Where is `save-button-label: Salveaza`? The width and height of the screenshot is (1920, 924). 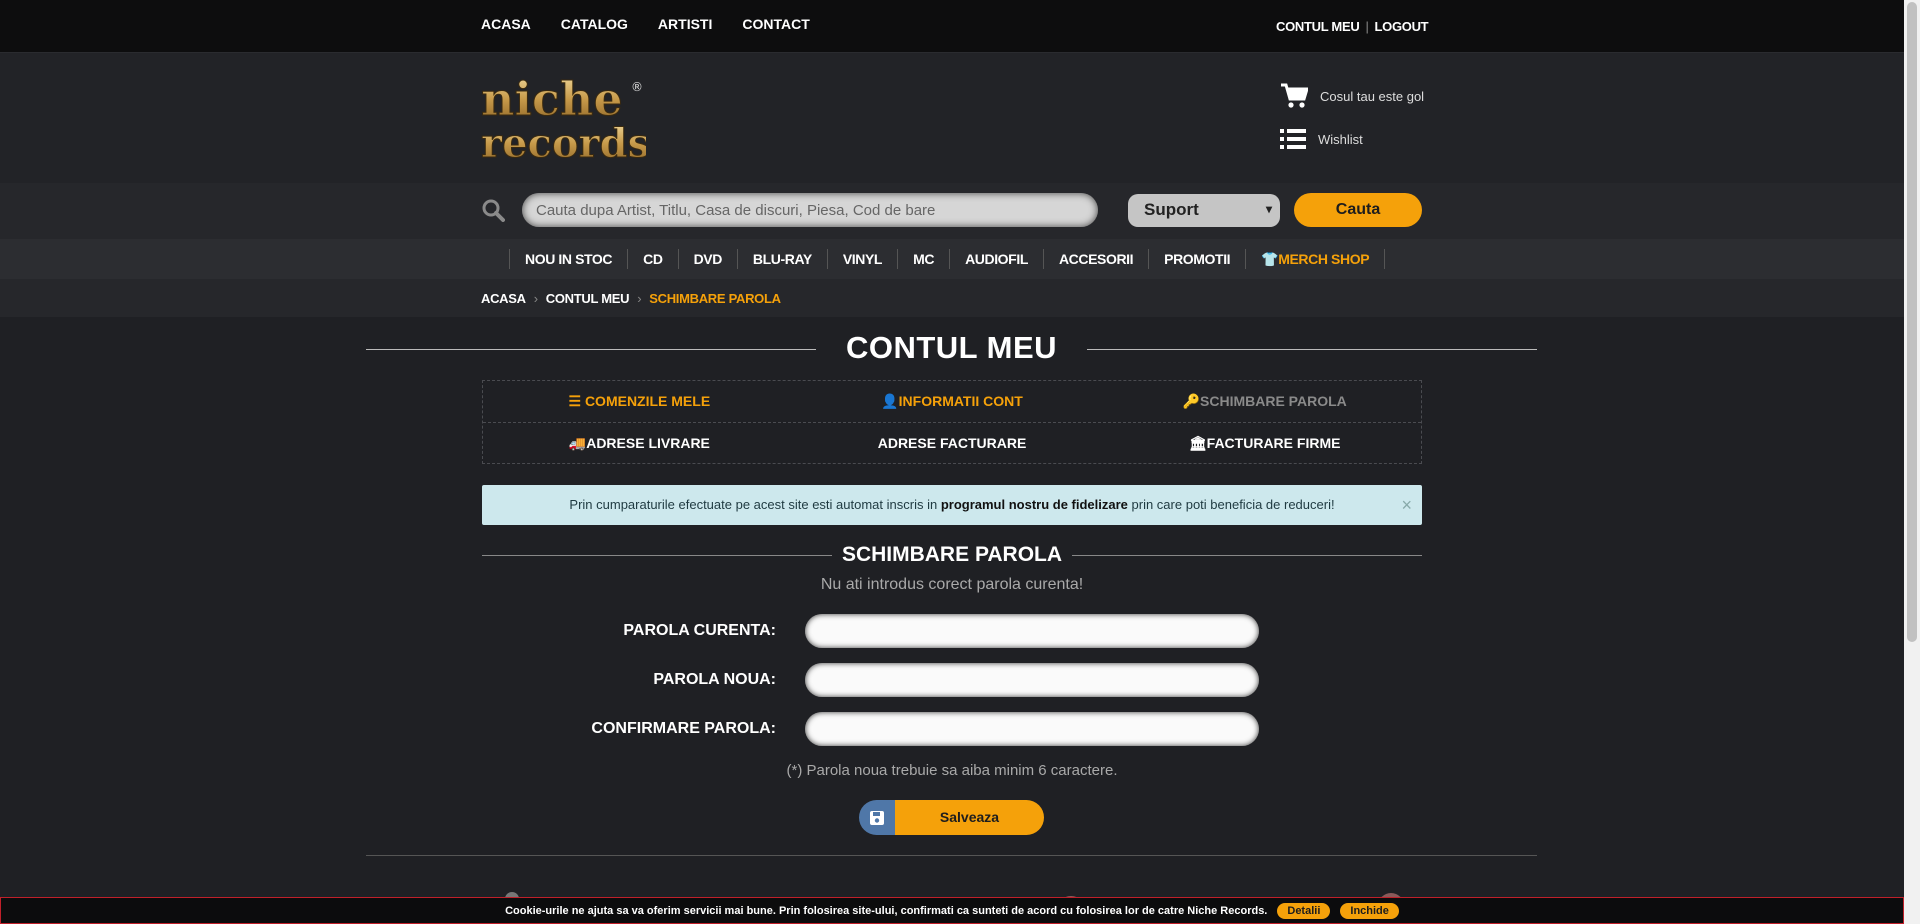 save-button-label: Salveaza is located at coordinates (969, 817).